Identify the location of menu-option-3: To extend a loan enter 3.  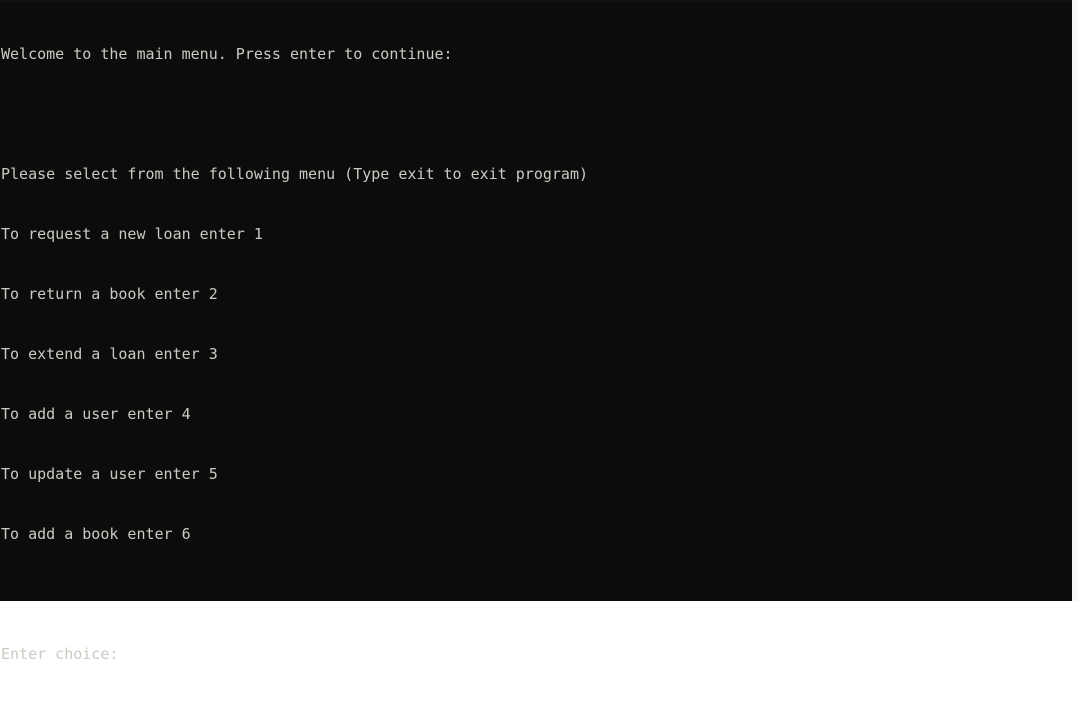
(109, 354).